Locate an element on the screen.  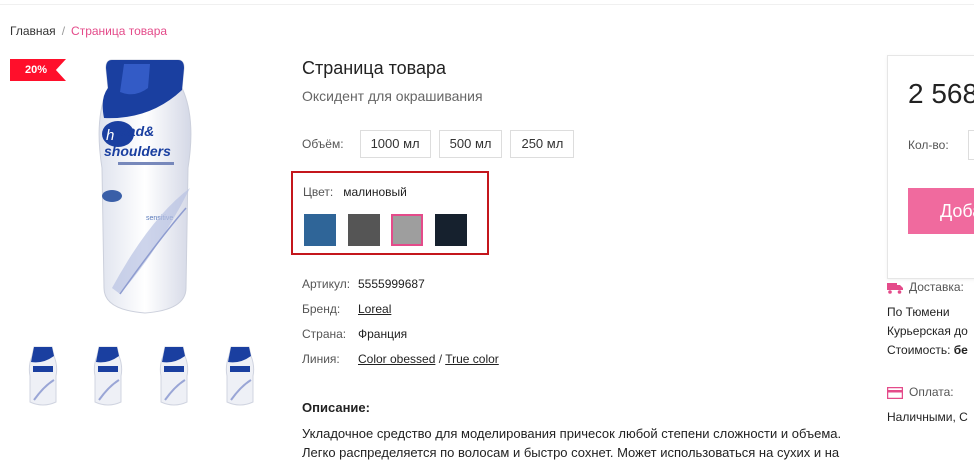
color-label: Цвет: is located at coordinates (318, 192).